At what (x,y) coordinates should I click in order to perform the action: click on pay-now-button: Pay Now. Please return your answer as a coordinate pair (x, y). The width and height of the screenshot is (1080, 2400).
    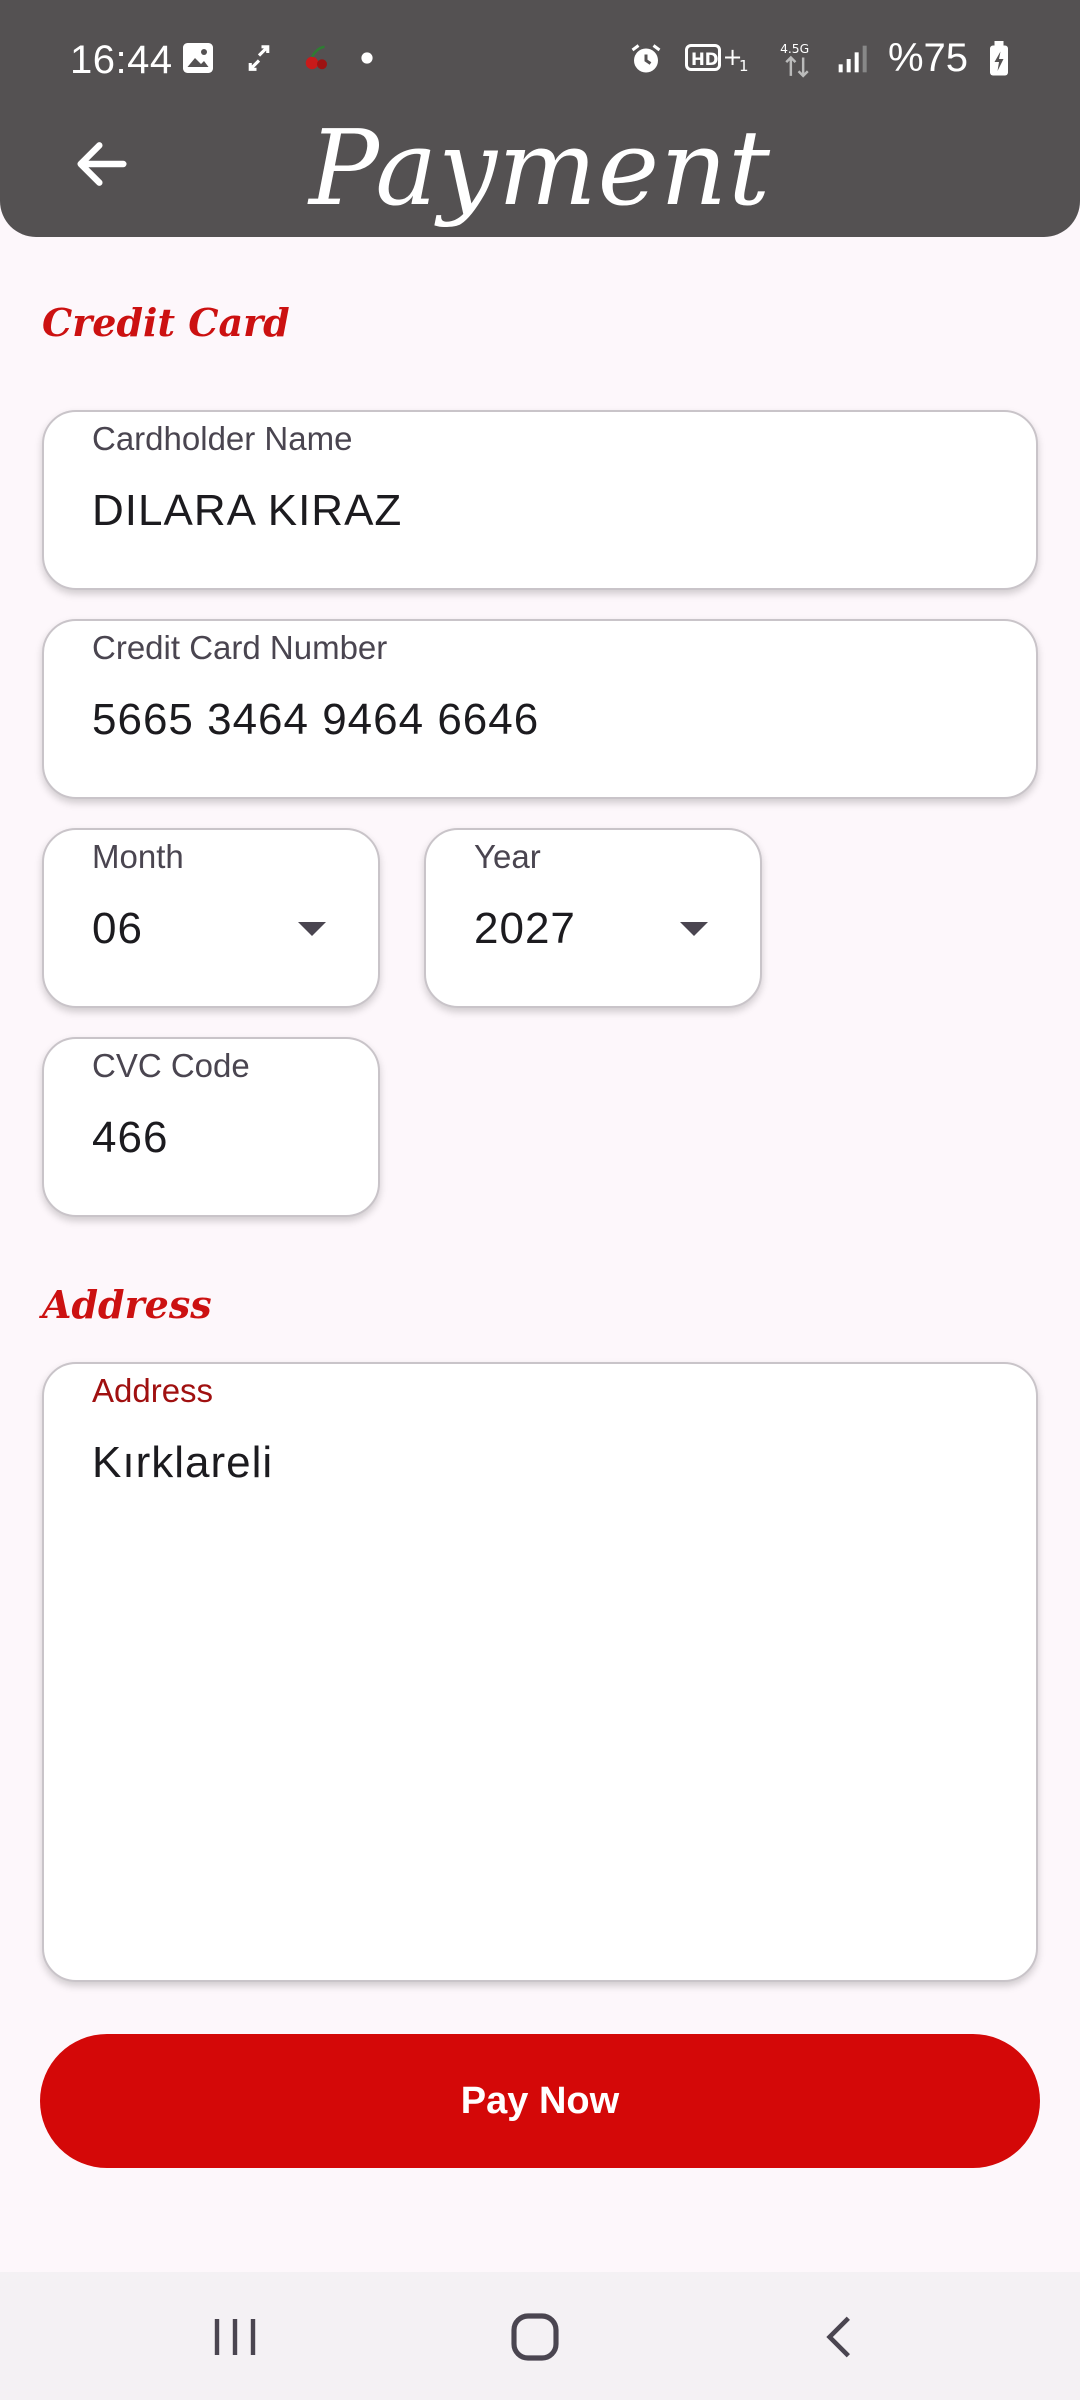
    Looking at the image, I should click on (540, 2101).